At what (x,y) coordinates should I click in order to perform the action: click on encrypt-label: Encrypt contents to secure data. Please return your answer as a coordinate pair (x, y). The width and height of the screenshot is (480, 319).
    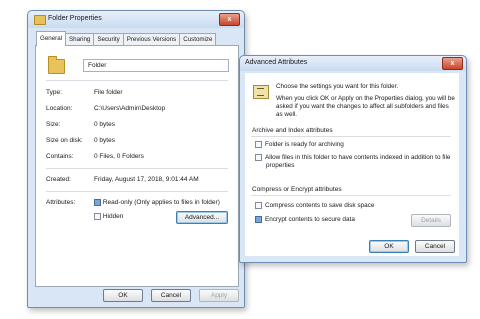
    Looking at the image, I should click on (310, 220).